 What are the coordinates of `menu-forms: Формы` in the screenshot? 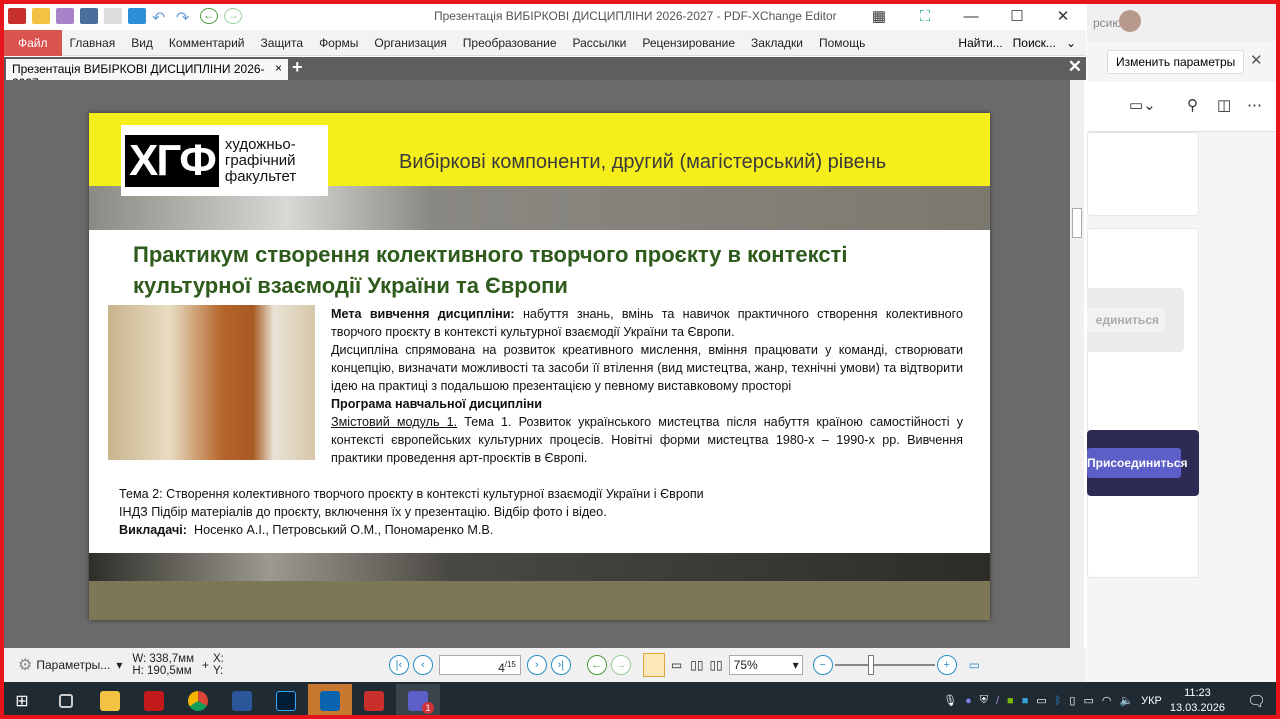 It's located at (338, 43).